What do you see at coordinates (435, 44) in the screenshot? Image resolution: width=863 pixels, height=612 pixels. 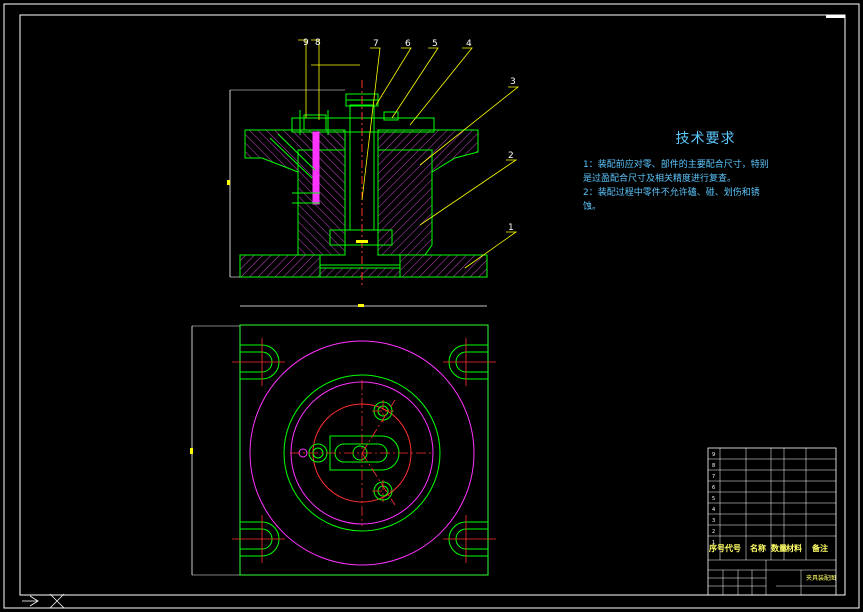 I see `balloon-5: 5` at bounding box center [435, 44].